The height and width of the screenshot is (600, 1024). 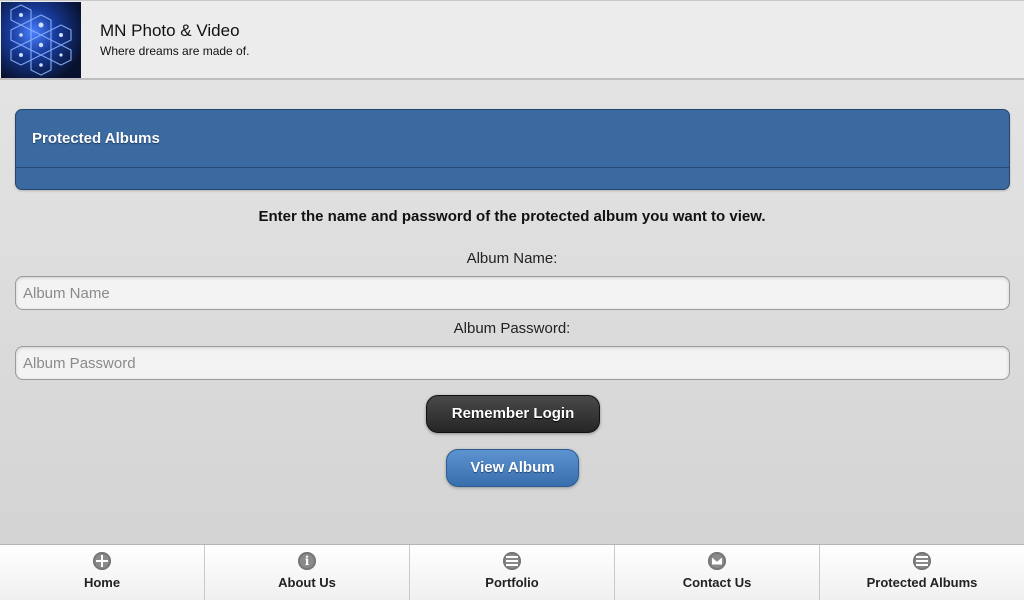 What do you see at coordinates (102, 561) in the screenshot?
I see `grid-icon` at bounding box center [102, 561].